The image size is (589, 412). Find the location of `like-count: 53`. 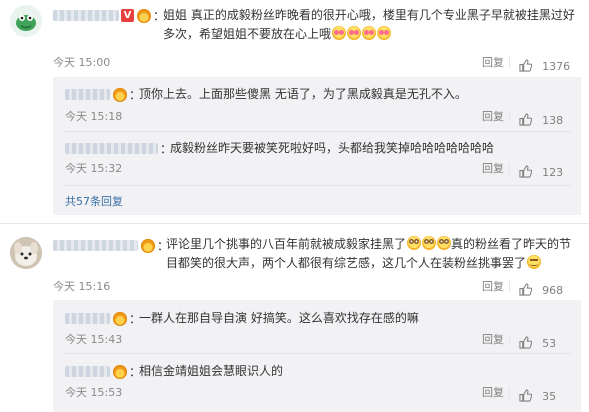

like-count: 53 is located at coordinates (549, 343).